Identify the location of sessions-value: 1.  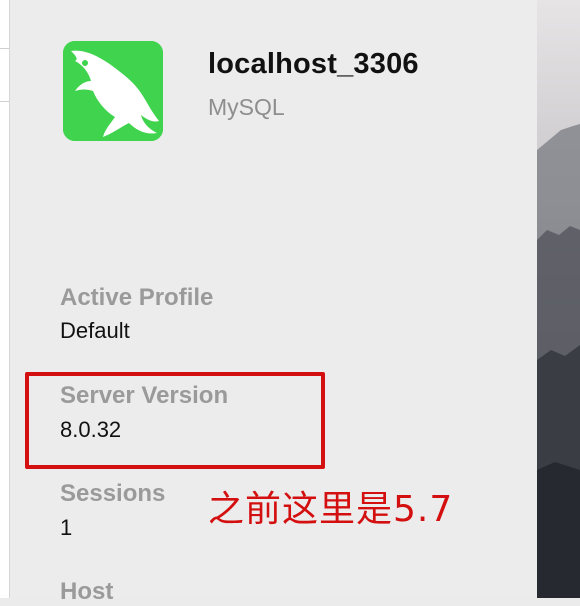
(66, 527).